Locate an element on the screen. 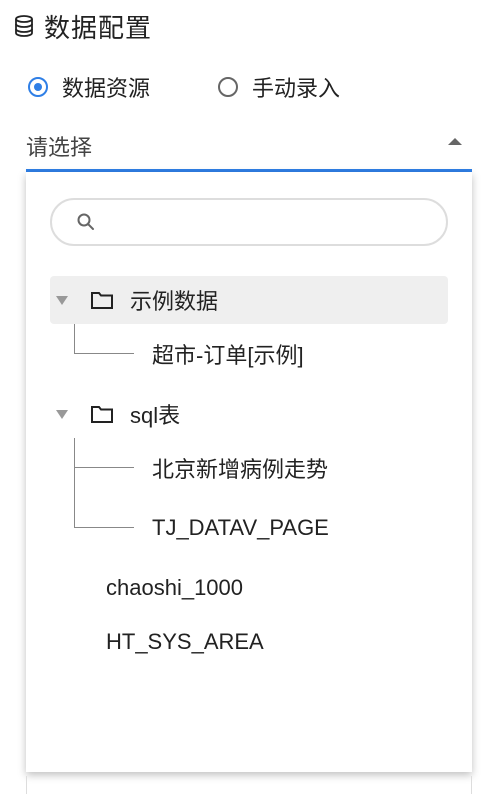  tree-folder-example-data: 示例数据 is located at coordinates (249, 300).